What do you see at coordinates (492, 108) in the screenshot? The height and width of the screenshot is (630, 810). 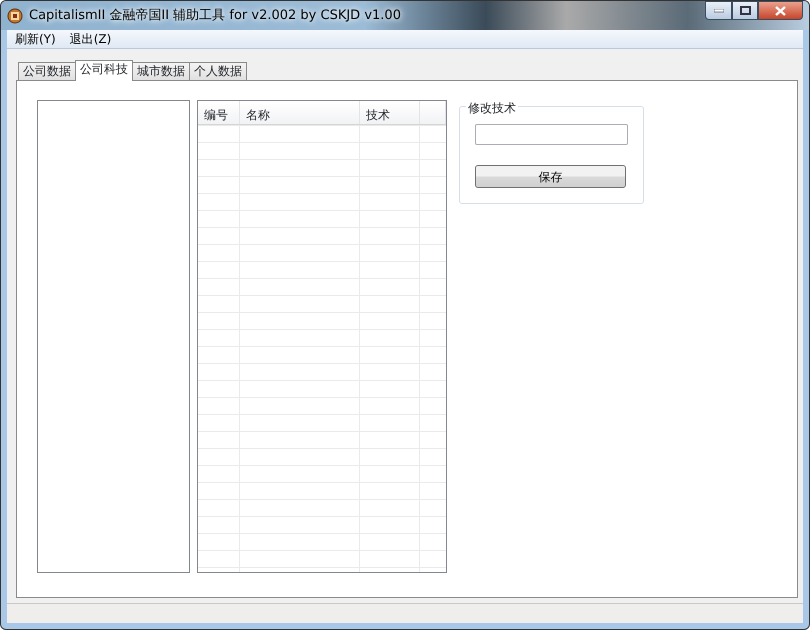 I see `group-label: 修改技术` at bounding box center [492, 108].